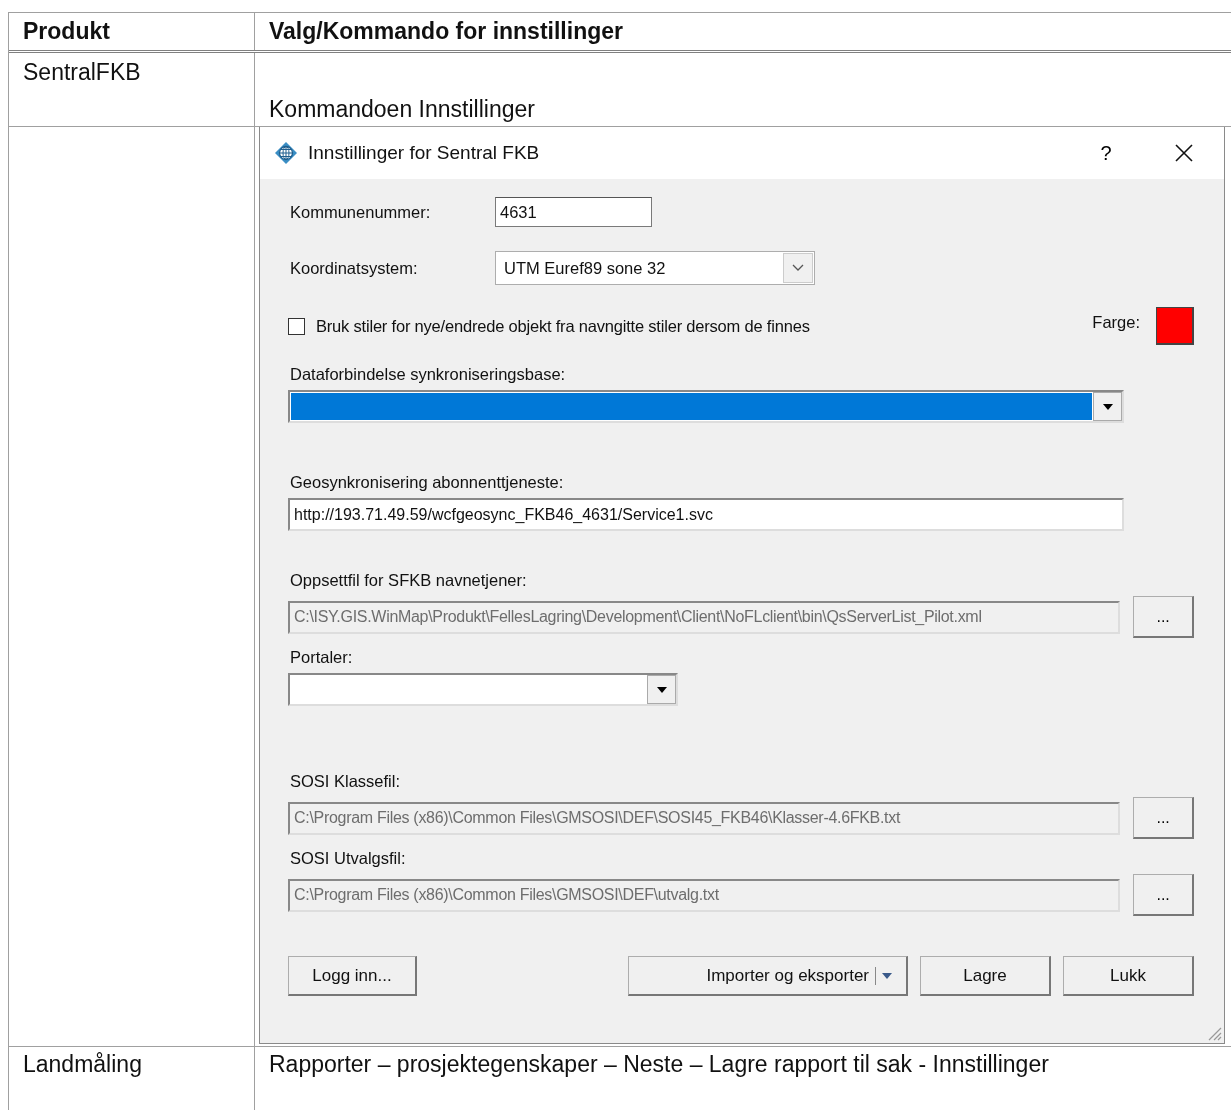 This screenshot has height=1110, width=1231. Describe the element at coordinates (655, 268) in the screenshot. I see `dropdown: UTM Euref89 sone 32` at that location.